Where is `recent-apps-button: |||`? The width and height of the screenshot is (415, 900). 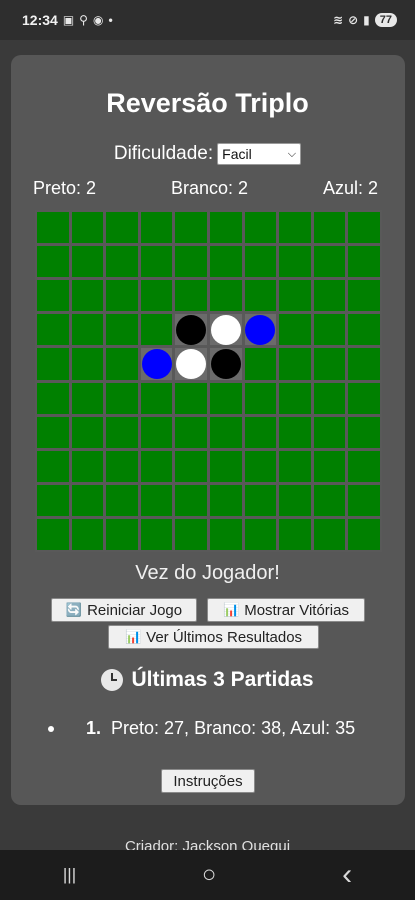 recent-apps-button: ||| is located at coordinates (69, 875).